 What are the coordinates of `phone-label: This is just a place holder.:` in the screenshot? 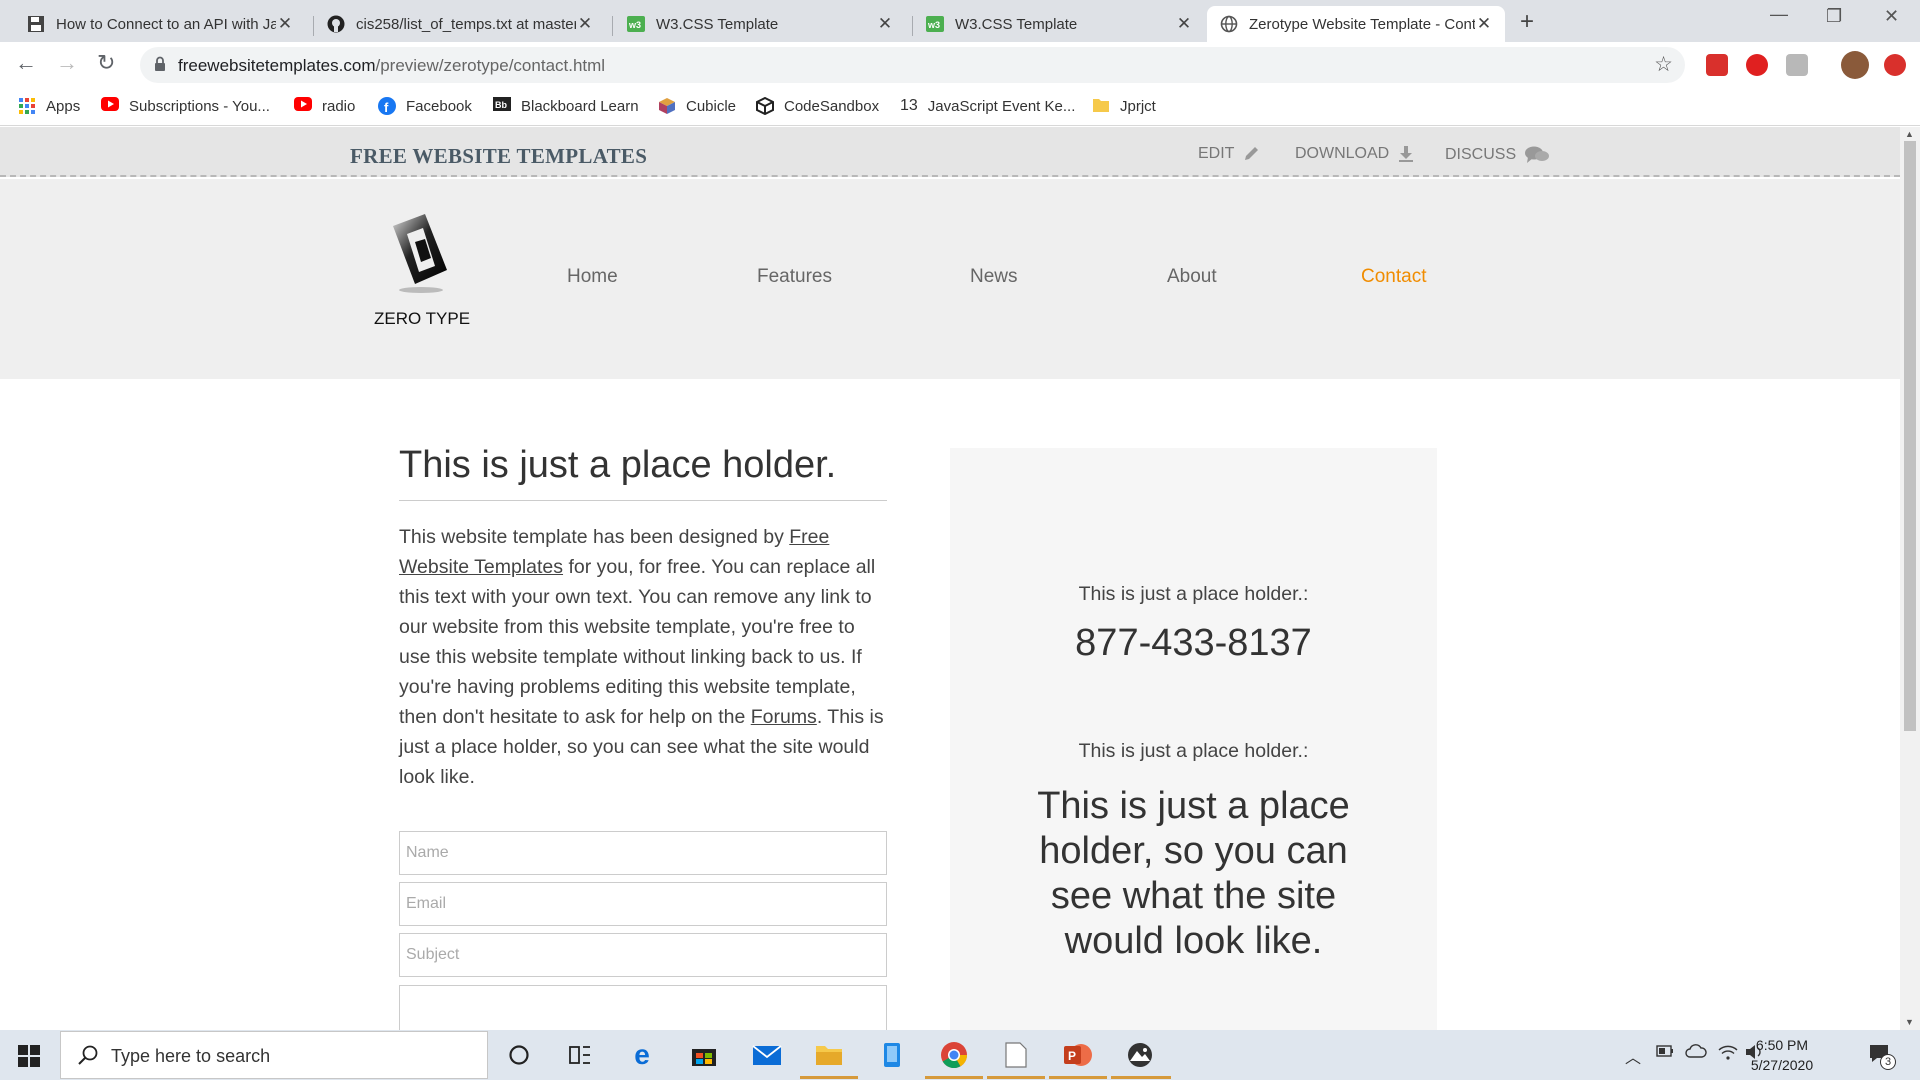 It's located at (1193, 594).